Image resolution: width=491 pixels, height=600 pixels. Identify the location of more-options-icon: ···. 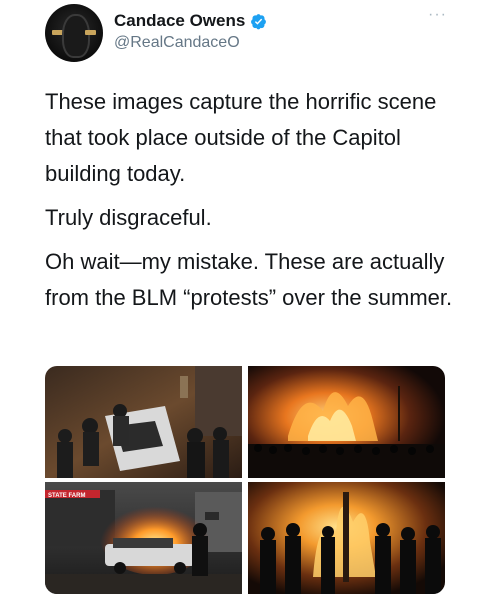
(437, 15).